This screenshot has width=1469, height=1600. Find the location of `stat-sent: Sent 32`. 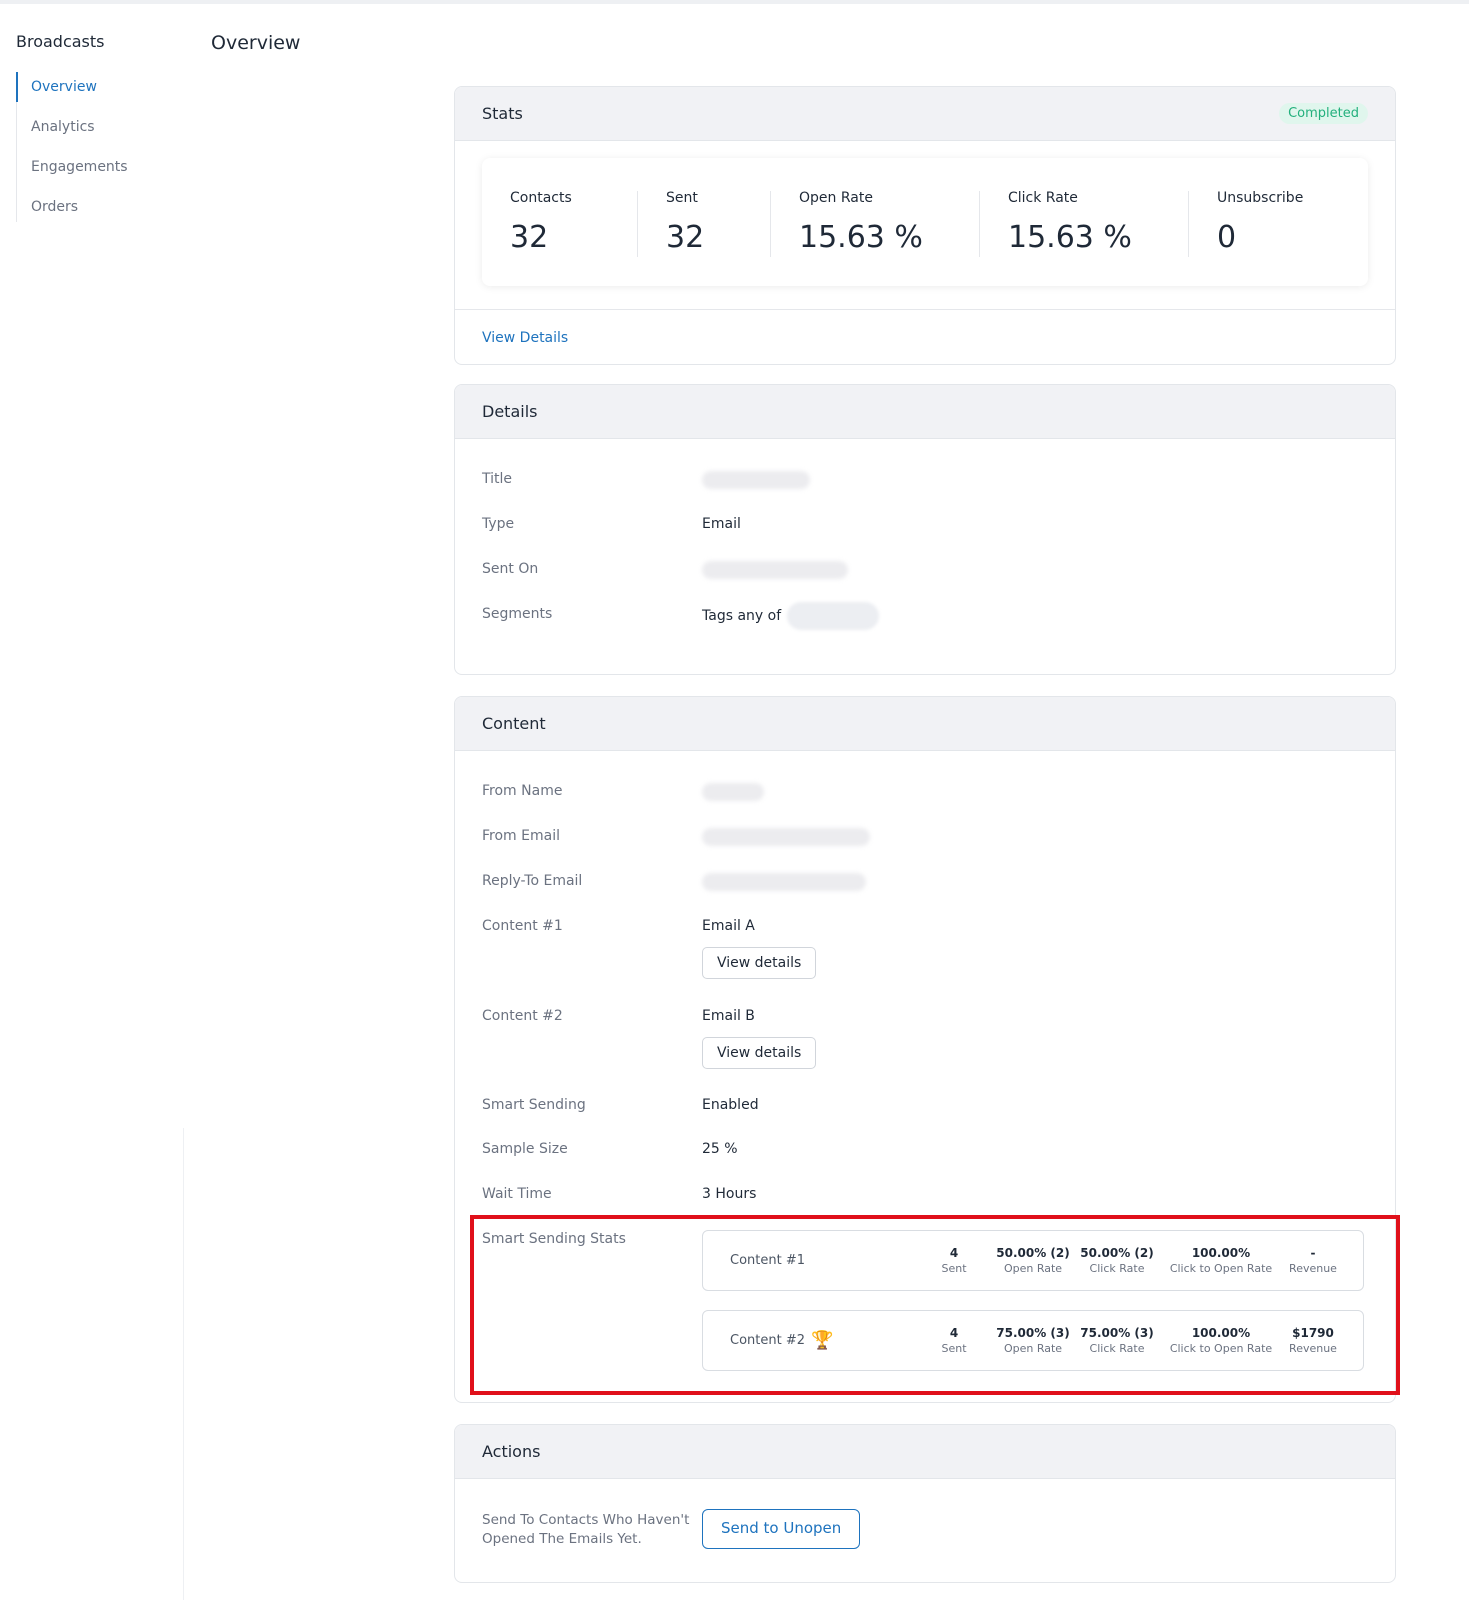

stat-sent: Sent 32 is located at coordinates (704, 222).